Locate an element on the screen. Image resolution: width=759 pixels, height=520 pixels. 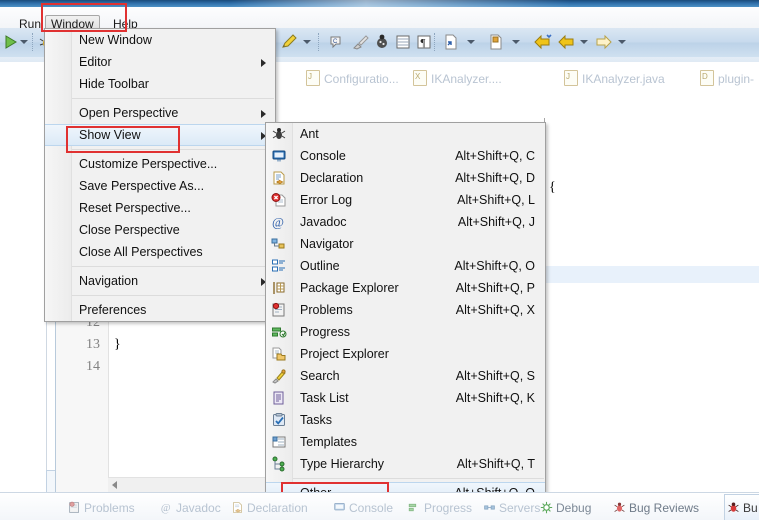
show-view-item-outline: Outline Alt+Shift+Q, O is located at coordinates (405, 266).